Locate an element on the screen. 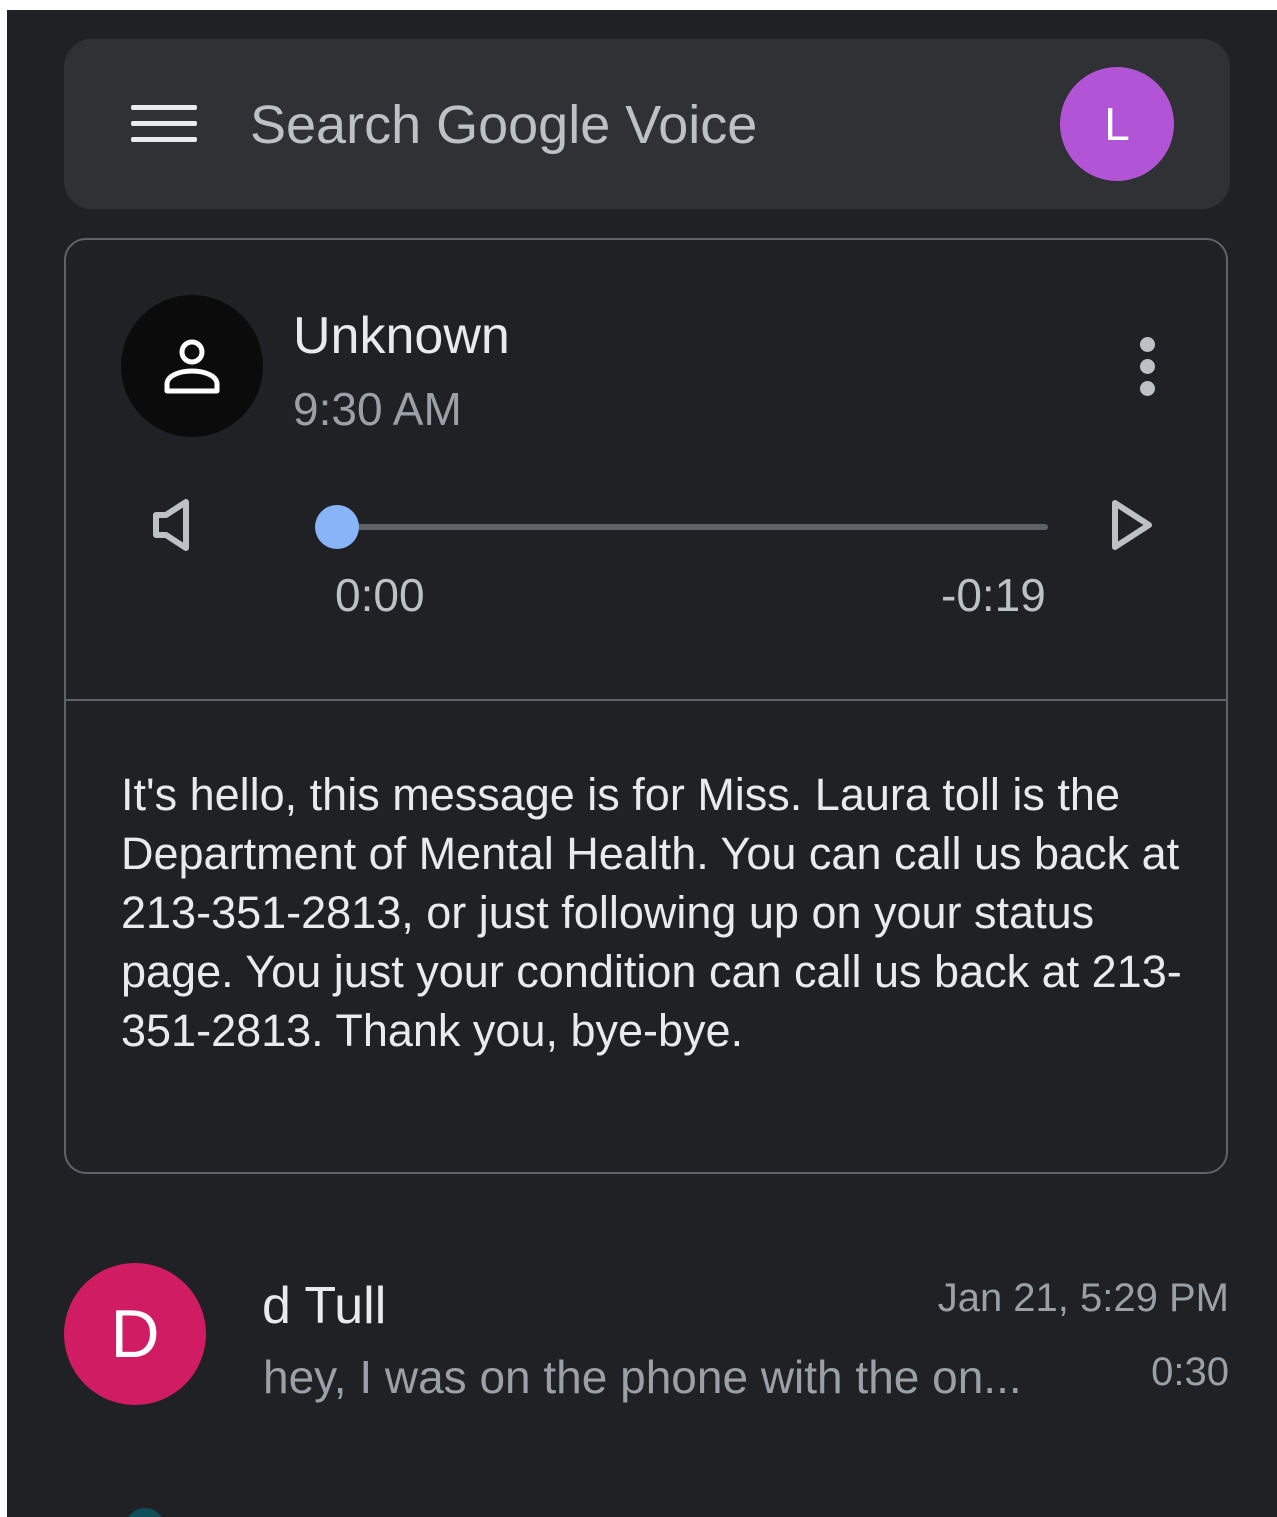 This screenshot has width=1277, height=1517. more-vert-icon is located at coordinates (1148, 367).